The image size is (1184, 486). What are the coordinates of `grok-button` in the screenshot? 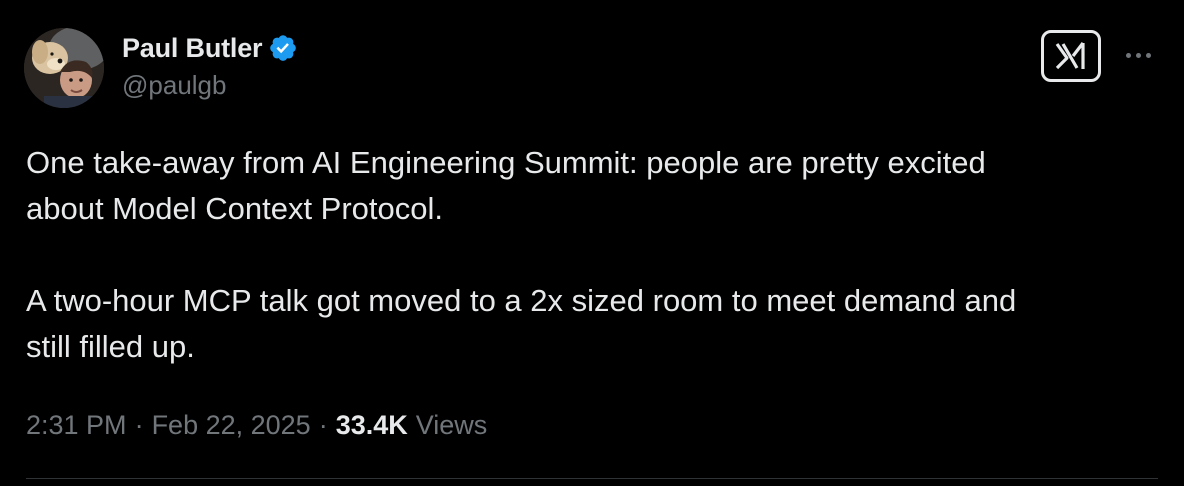 It's located at (1071, 56).